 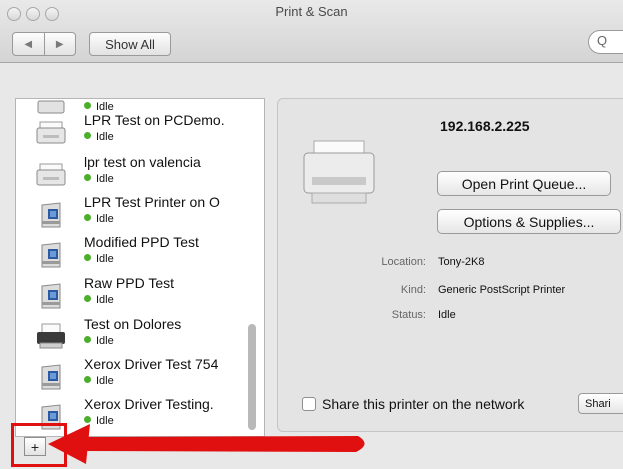 I want to click on status-value: Idle, so click(x=447, y=315).